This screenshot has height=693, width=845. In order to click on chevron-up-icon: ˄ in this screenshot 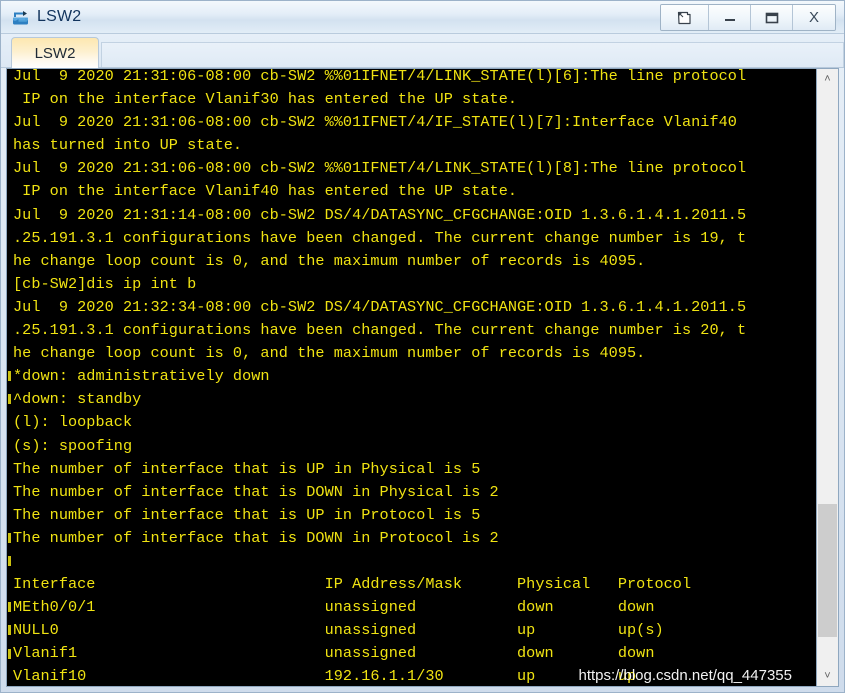, I will do `click(827, 78)`.